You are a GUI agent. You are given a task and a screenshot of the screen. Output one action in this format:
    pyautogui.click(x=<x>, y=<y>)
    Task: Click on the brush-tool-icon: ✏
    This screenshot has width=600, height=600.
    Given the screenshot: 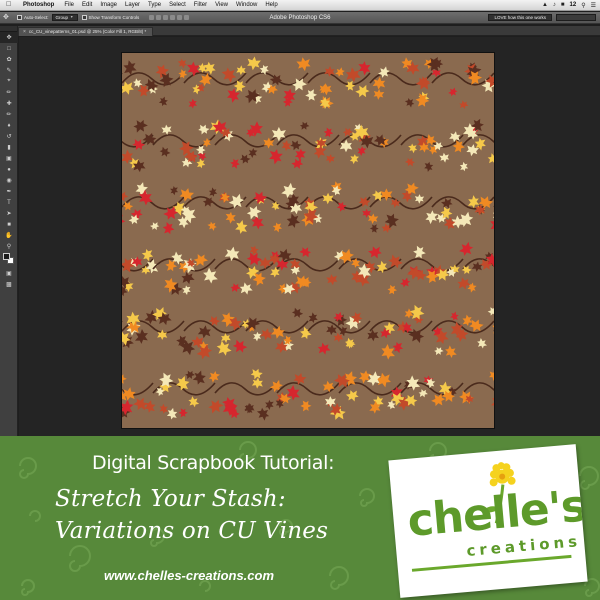 What is the action you would take?
    pyautogui.click(x=9, y=114)
    